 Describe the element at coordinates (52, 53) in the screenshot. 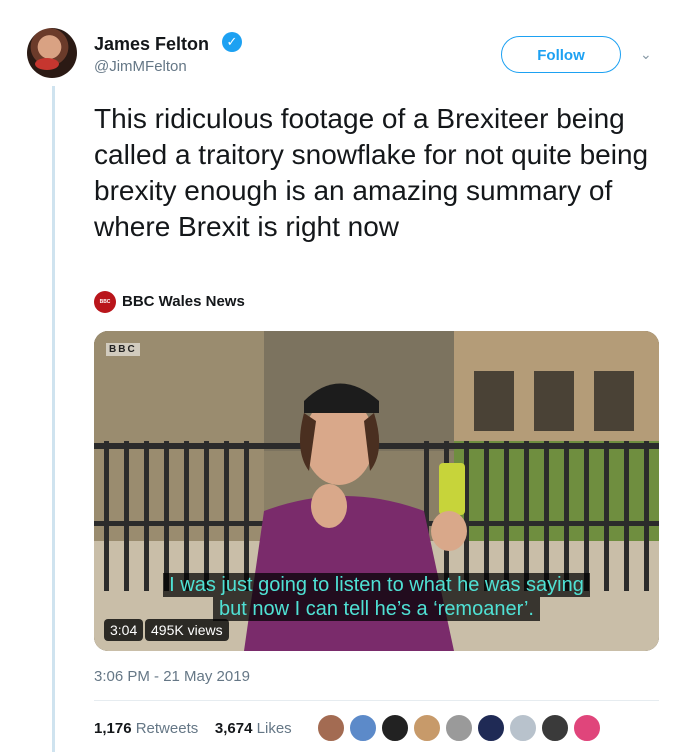

I see `author-avatar` at that location.